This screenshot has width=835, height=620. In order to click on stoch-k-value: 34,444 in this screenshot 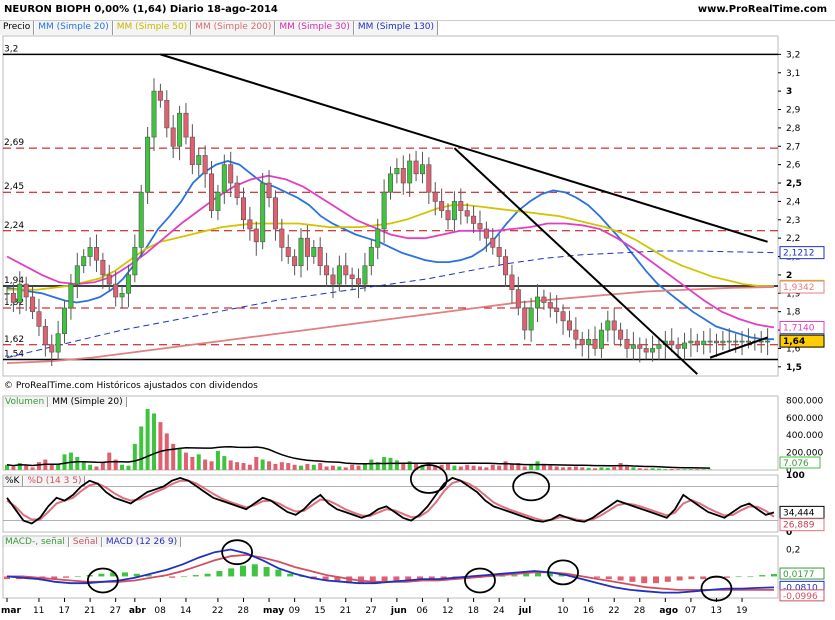, I will do `click(799, 513)`.